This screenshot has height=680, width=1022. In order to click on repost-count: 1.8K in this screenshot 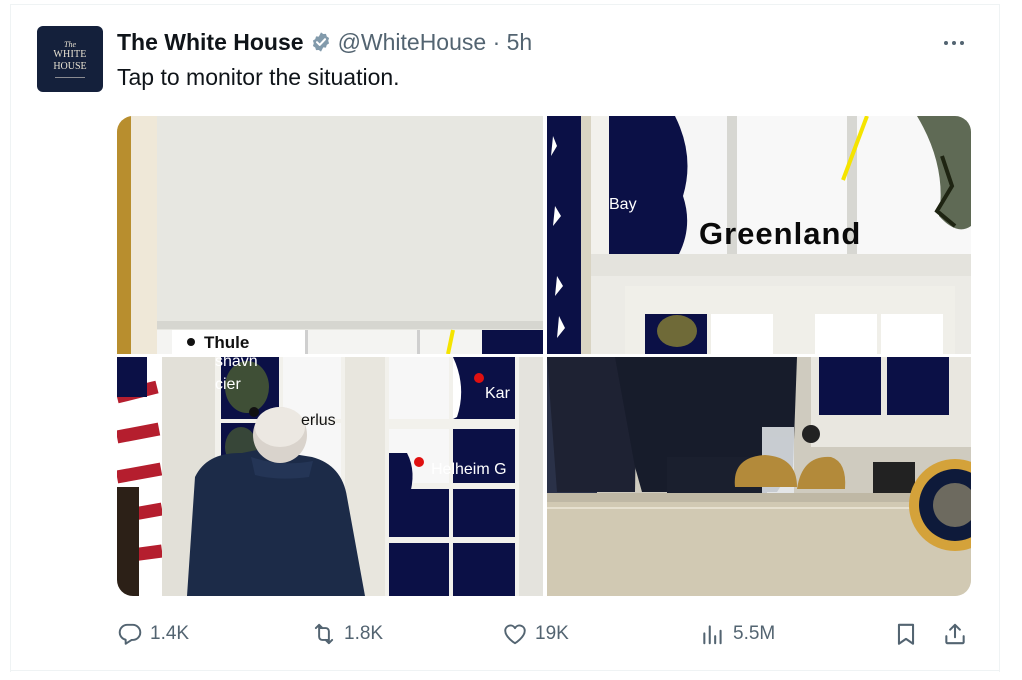, I will do `click(364, 633)`.